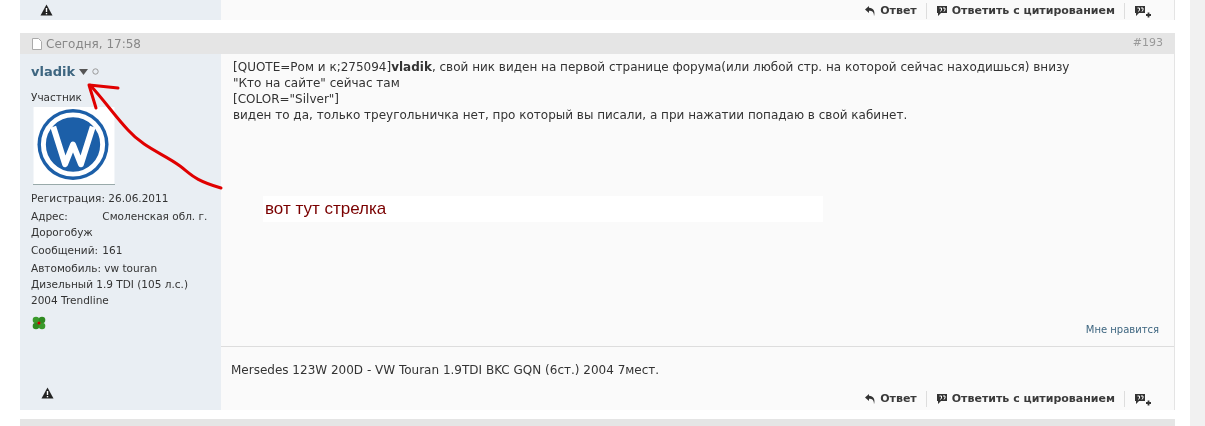  What do you see at coordinates (1142, 399) in the screenshot?
I see `multi-quote-icon` at bounding box center [1142, 399].